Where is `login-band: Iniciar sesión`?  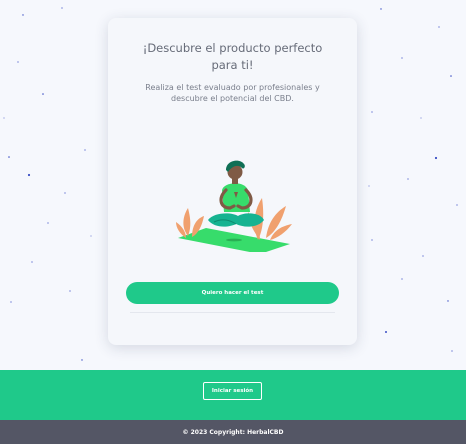
login-band: Iniciar sesión is located at coordinates (233, 395).